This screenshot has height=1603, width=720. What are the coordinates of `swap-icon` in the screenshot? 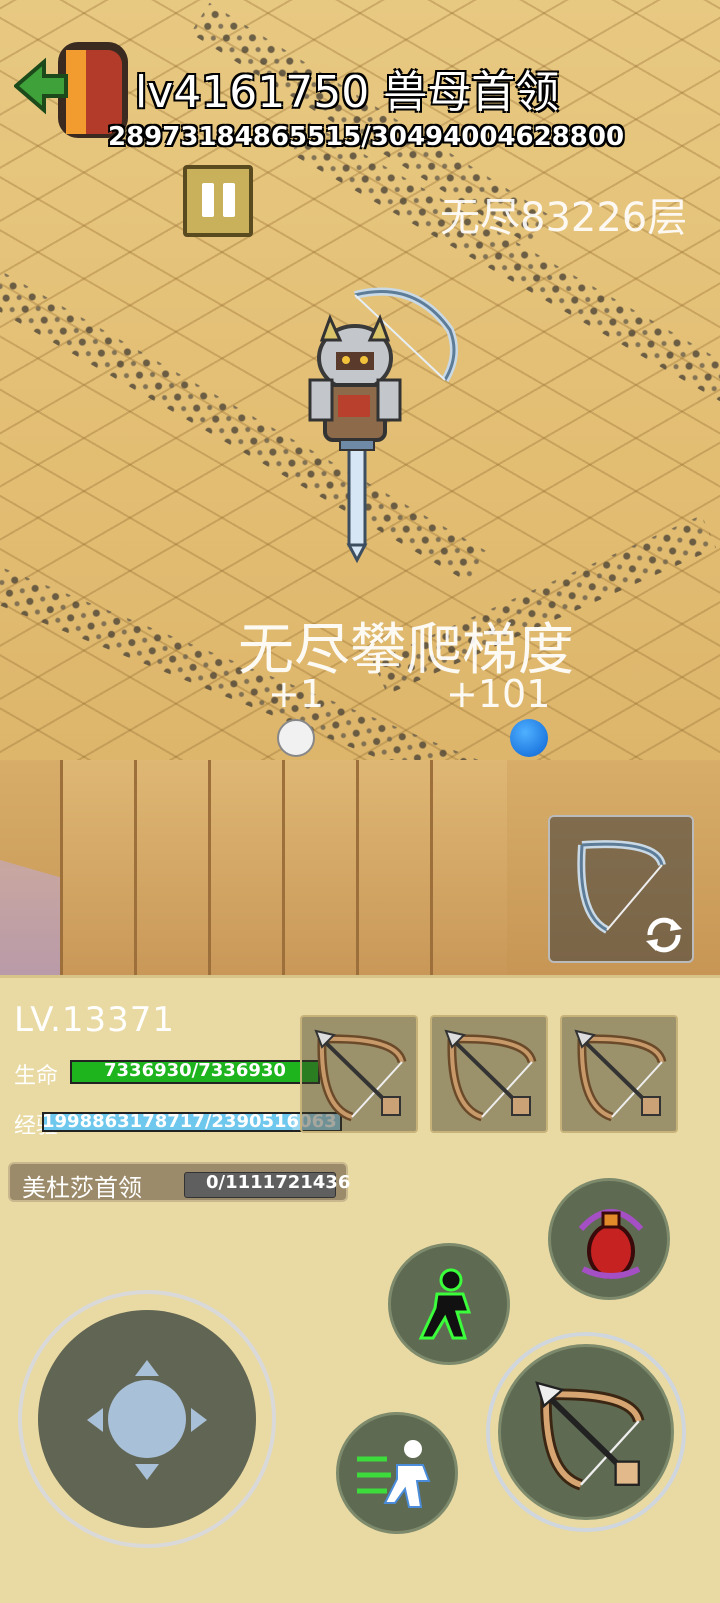 It's located at (664, 935).